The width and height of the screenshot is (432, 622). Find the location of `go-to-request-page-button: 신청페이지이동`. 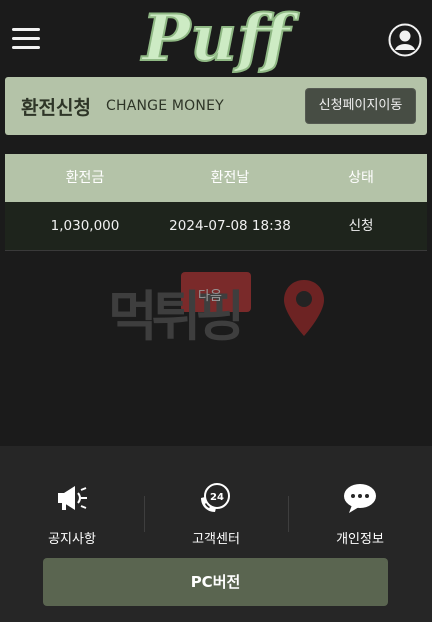

go-to-request-page-button: 신청페이지이동 is located at coordinates (360, 106).